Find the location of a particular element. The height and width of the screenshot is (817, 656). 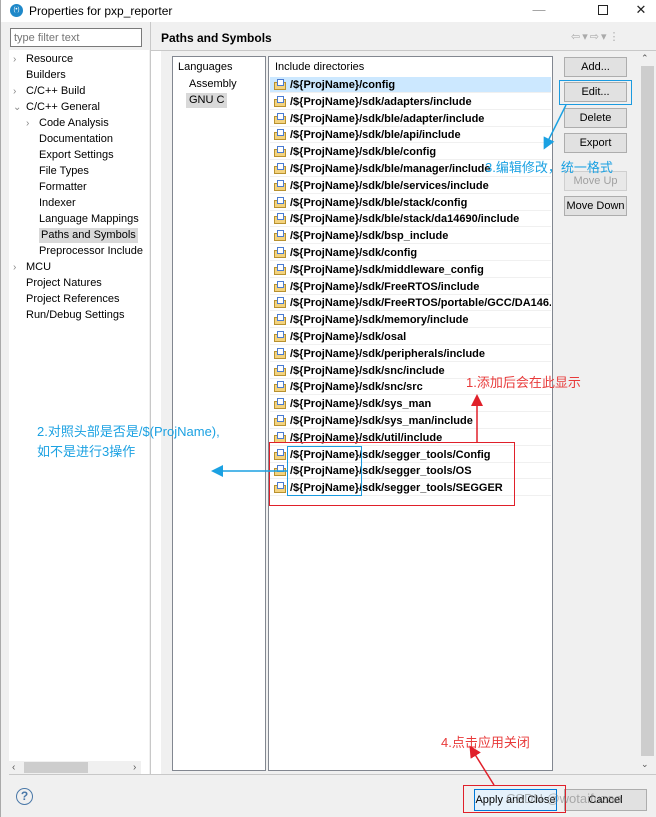

tree-item: › MCU is located at coordinates (32, 267).